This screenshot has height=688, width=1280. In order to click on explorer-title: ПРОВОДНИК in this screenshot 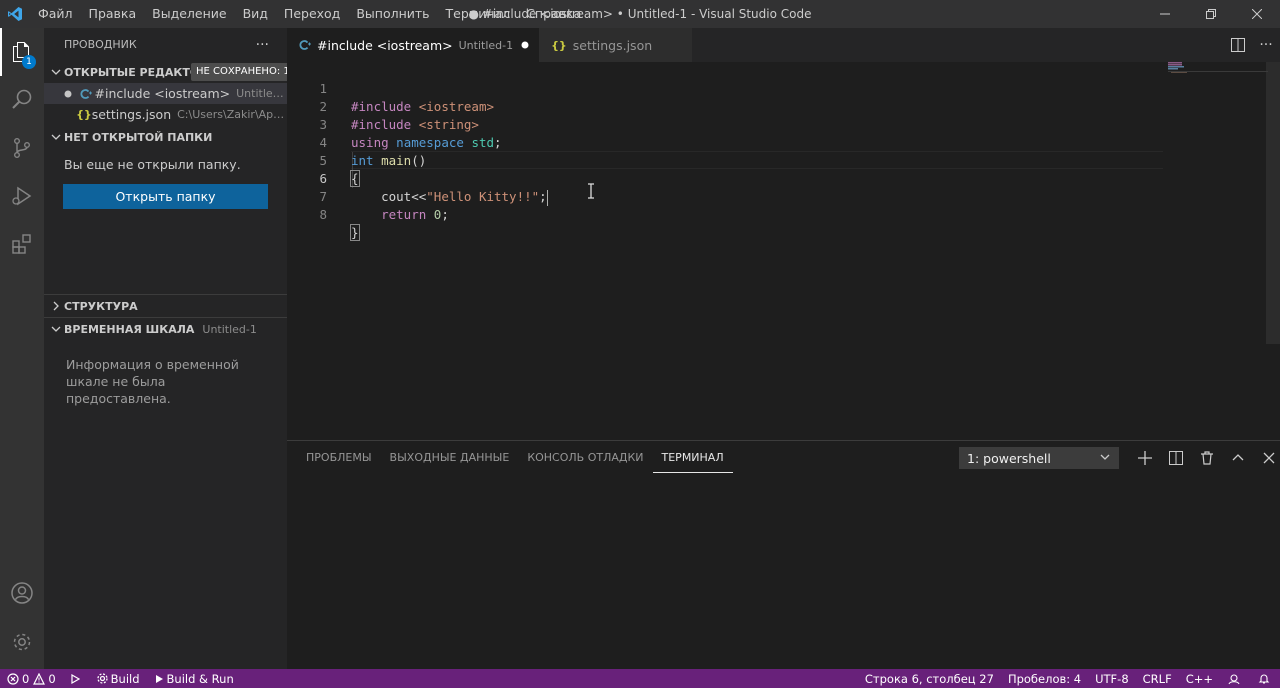, I will do `click(100, 44)`.